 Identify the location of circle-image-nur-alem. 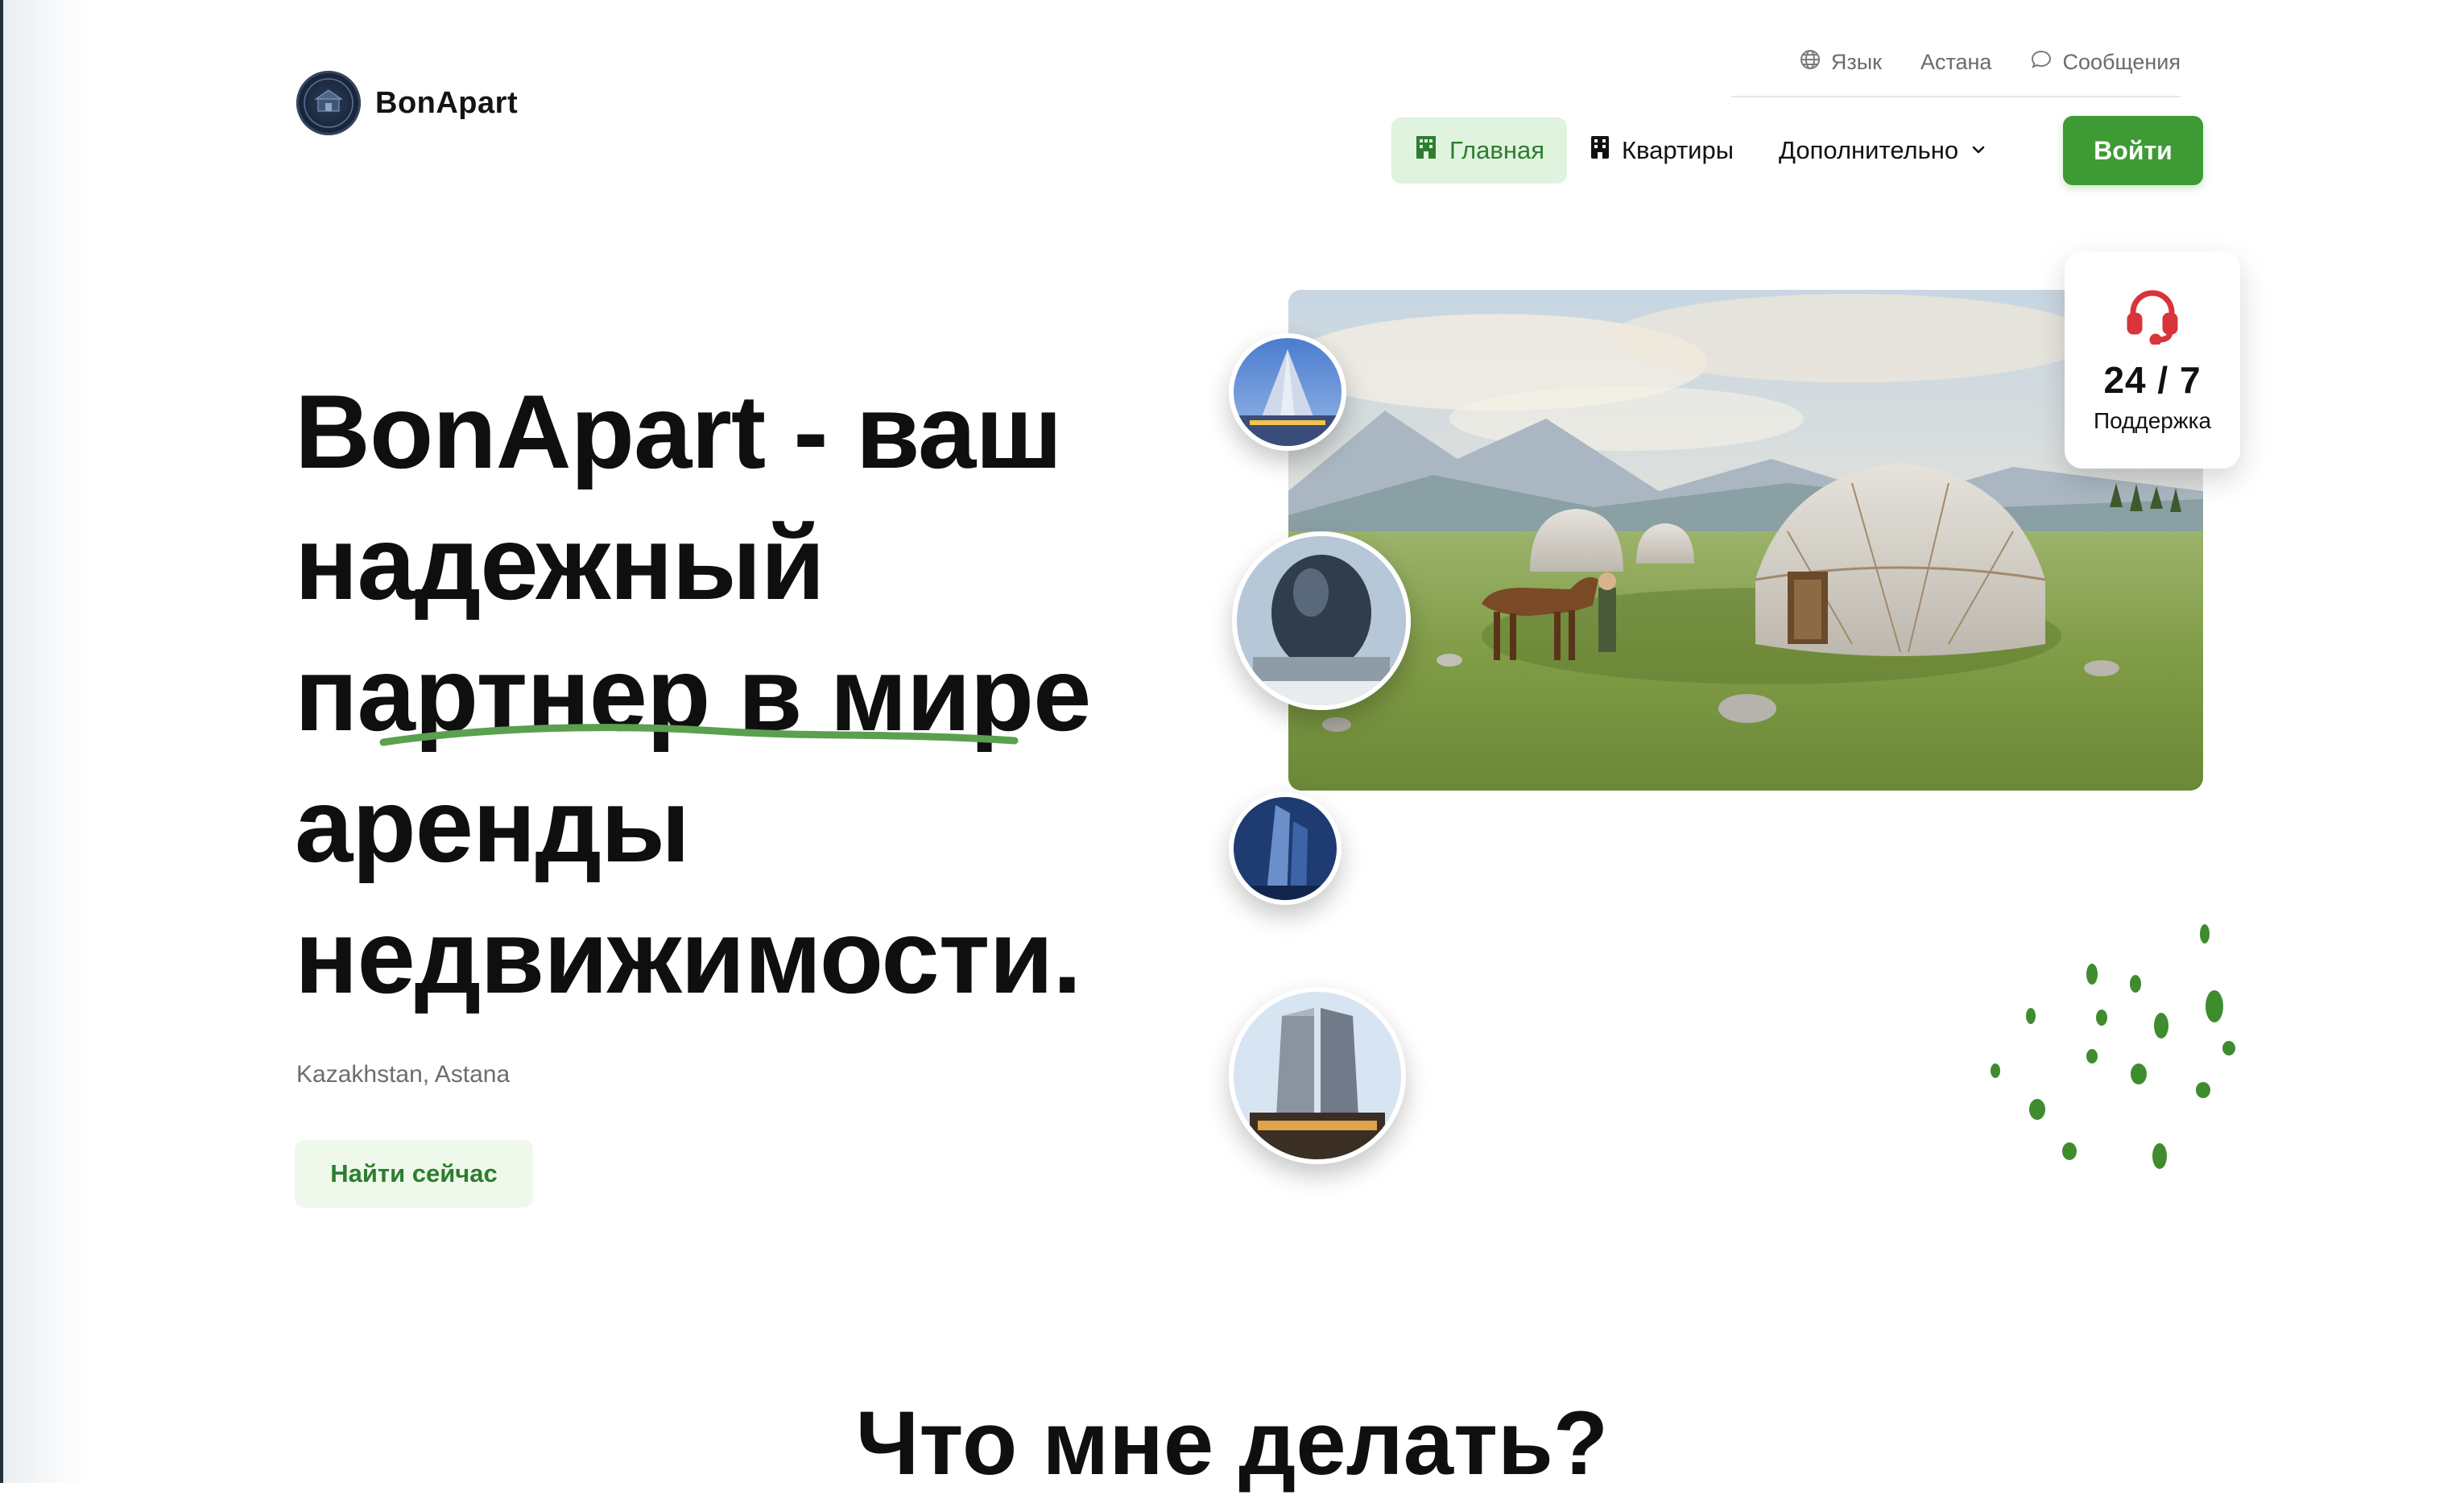
(1321, 621).